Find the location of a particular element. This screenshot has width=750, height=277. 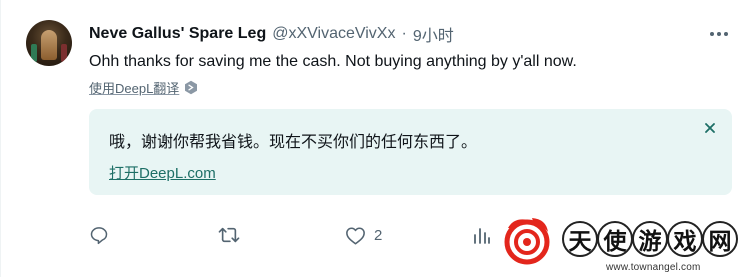

retweet-icon is located at coordinates (229, 235).